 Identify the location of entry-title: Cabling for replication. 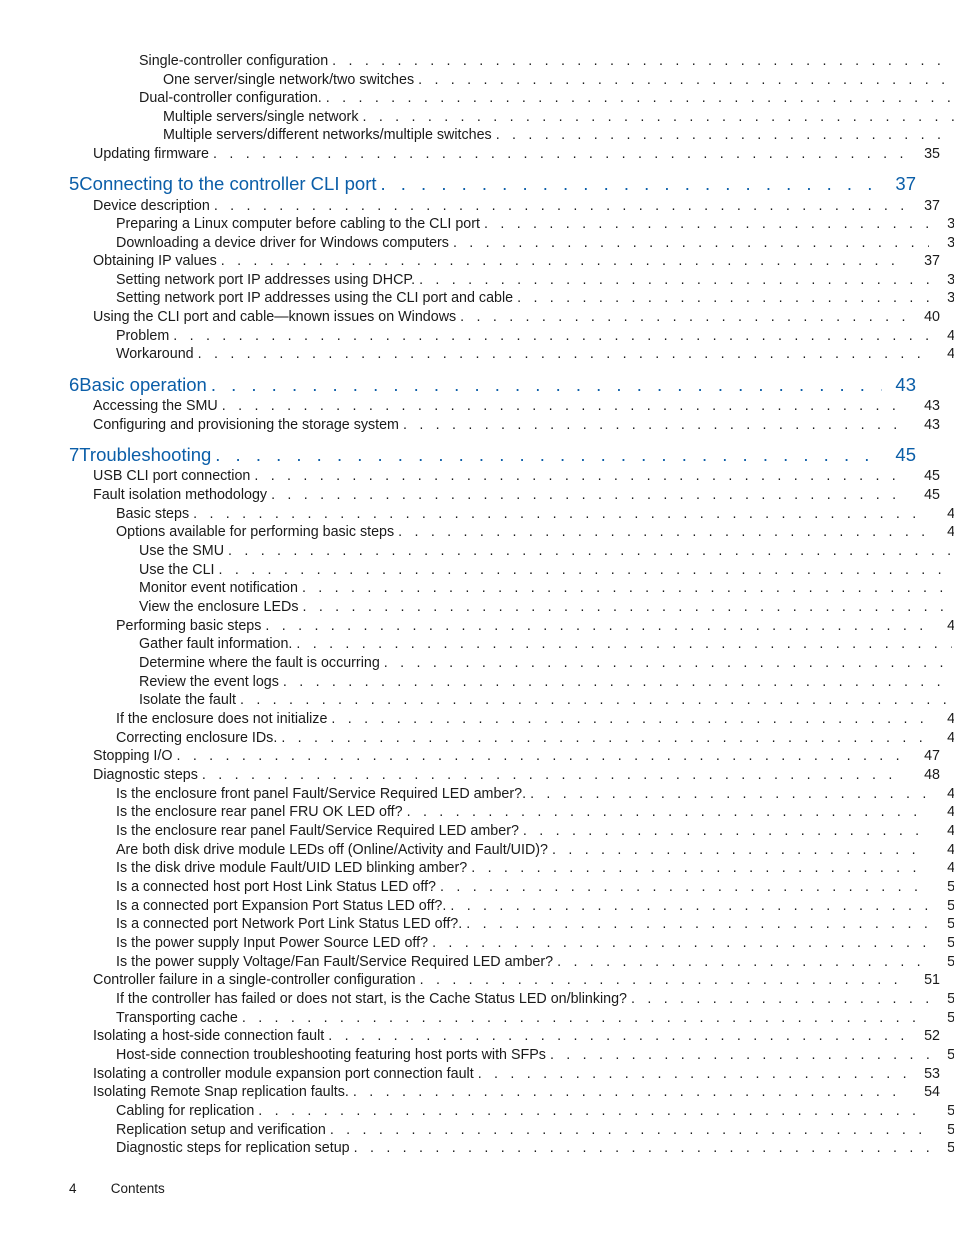
(187, 1111).